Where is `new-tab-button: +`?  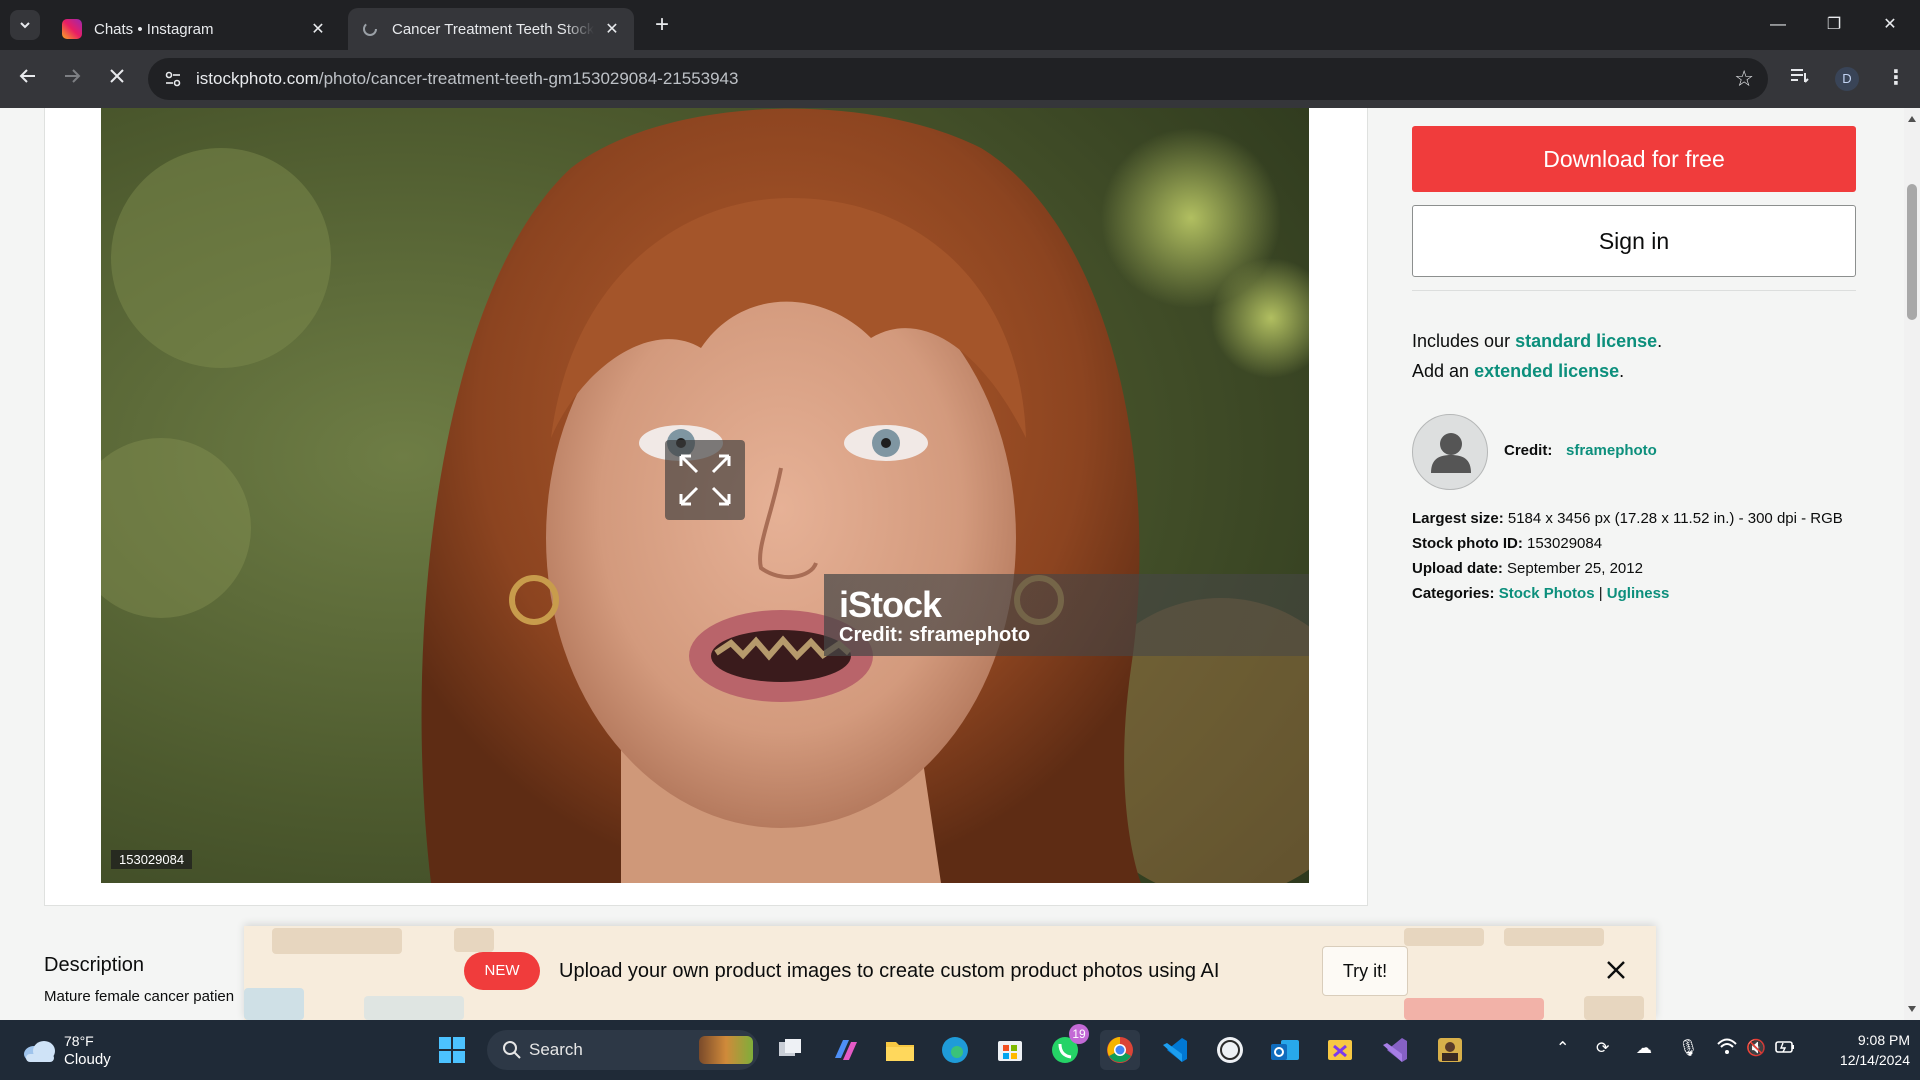
new-tab-button: + is located at coordinates (662, 26).